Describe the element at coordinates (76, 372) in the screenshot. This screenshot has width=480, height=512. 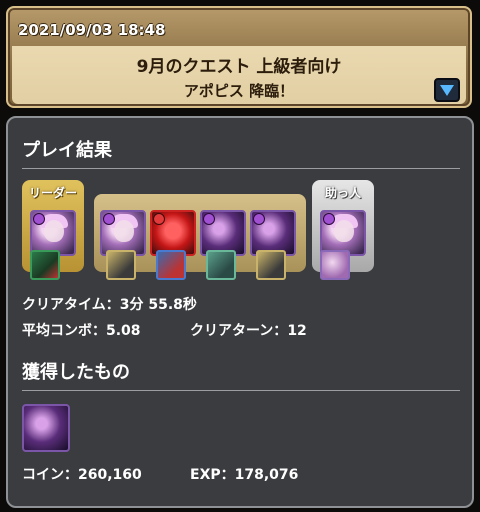
I see `rewards-heading: 獲得したもの` at that location.